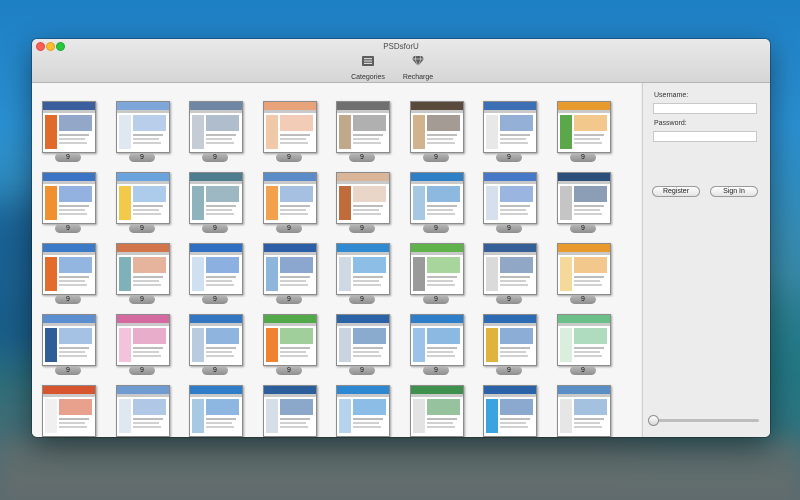 The height and width of the screenshot is (500, 800). What do you see at coordinates (734, 191) in the screenshot?
I see `sign-in-button: Sign In` at bounding box center [734, 191].